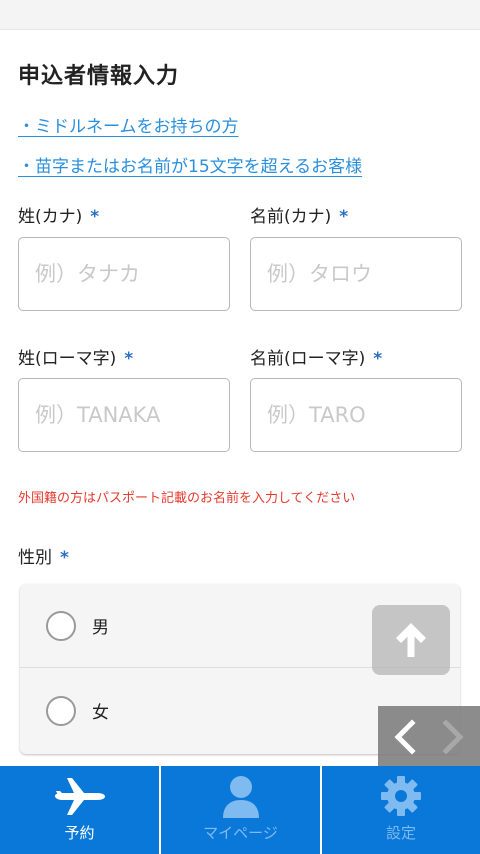 This screenshot has width=480, height=854. Describe the element at coordinates (240, 833) in the screenshot. I see `tab-label: マイページ` at that location.